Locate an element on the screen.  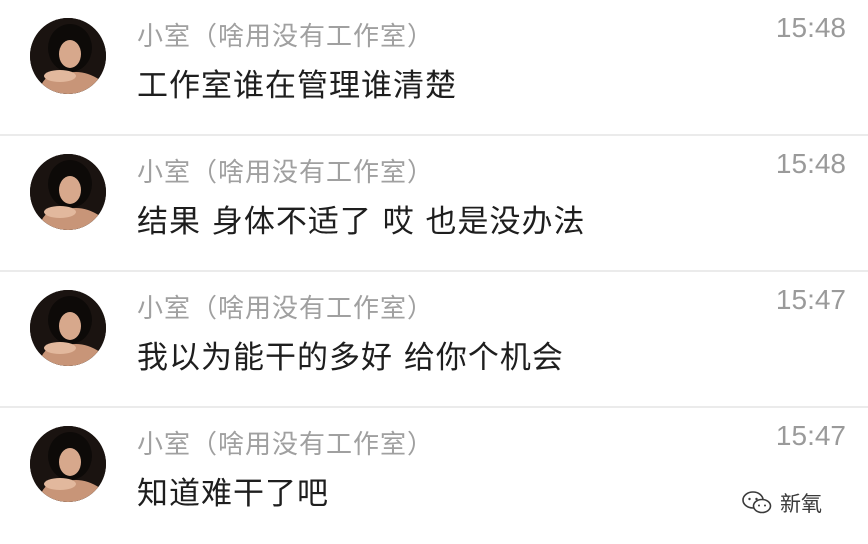
message-text: 知道难干了吧 is located at coordinates (233, 494).